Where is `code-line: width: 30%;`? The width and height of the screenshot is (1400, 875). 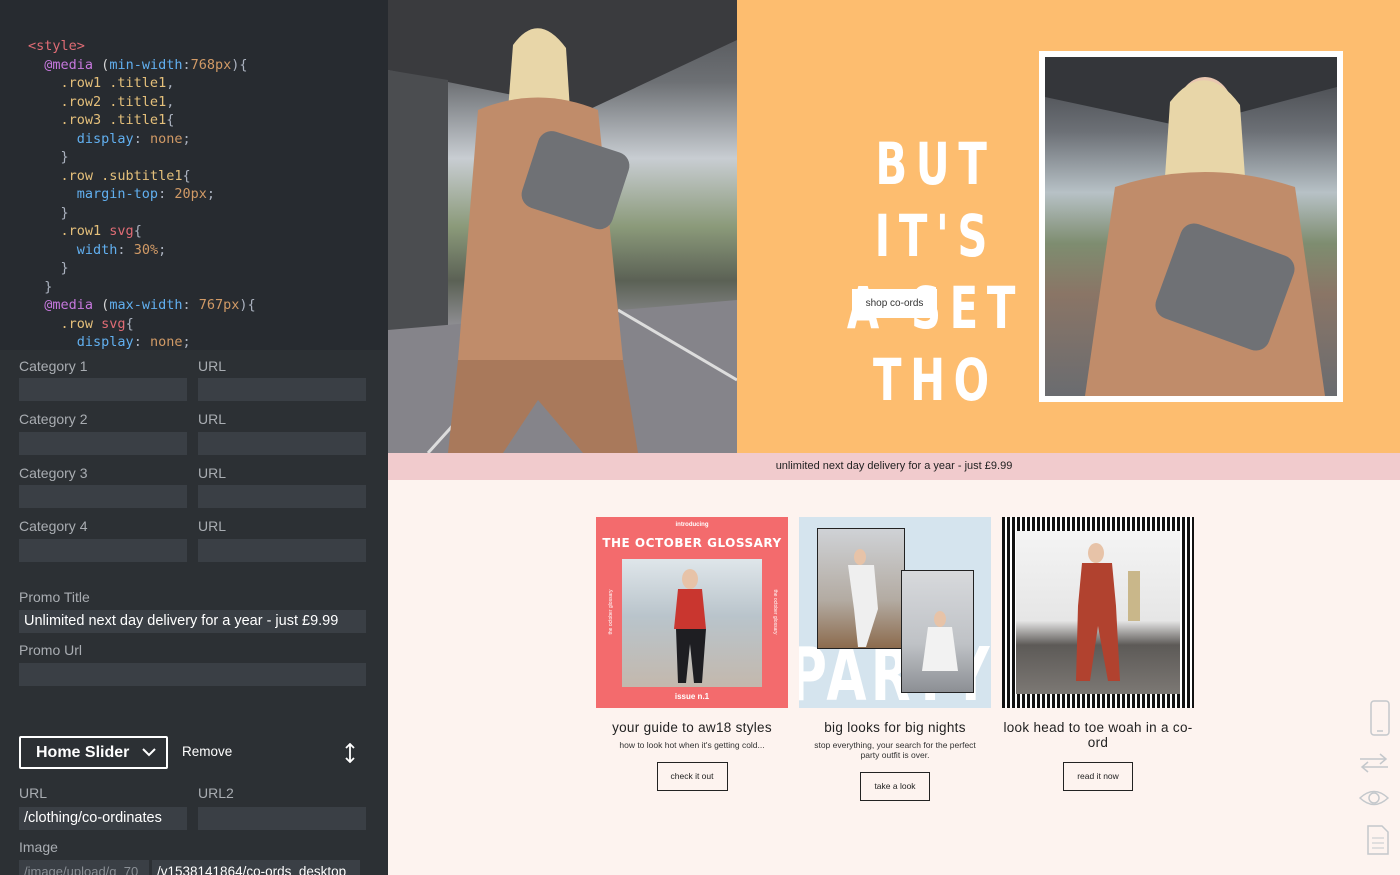
code-line: width: 30%; is located at coordinates (121, 249).